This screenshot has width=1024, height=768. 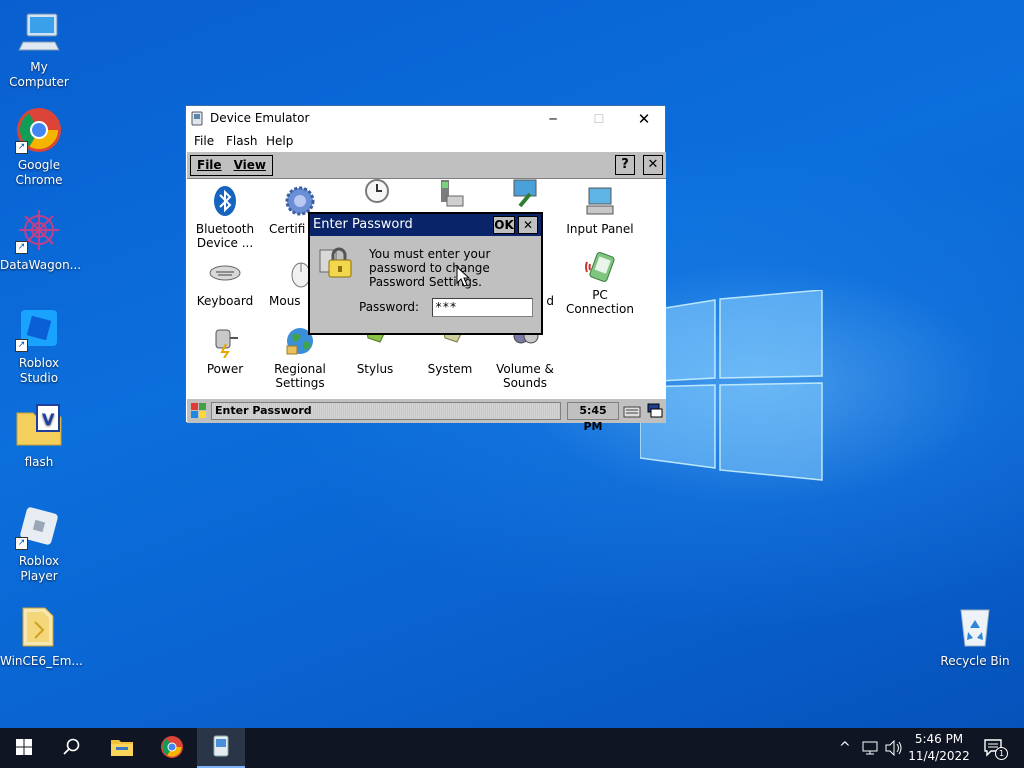 I want to click on recycle-bin-icon, so click(x=975, y=626).